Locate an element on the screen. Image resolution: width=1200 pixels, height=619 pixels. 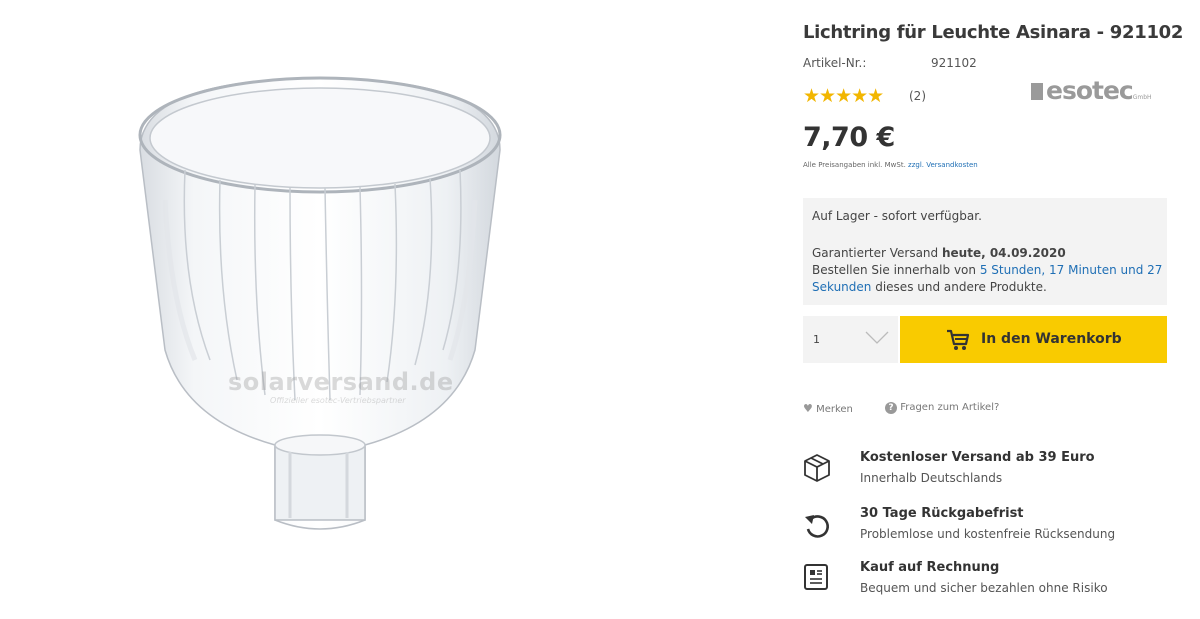
invoice-icon is located at coordinates (817, 577).